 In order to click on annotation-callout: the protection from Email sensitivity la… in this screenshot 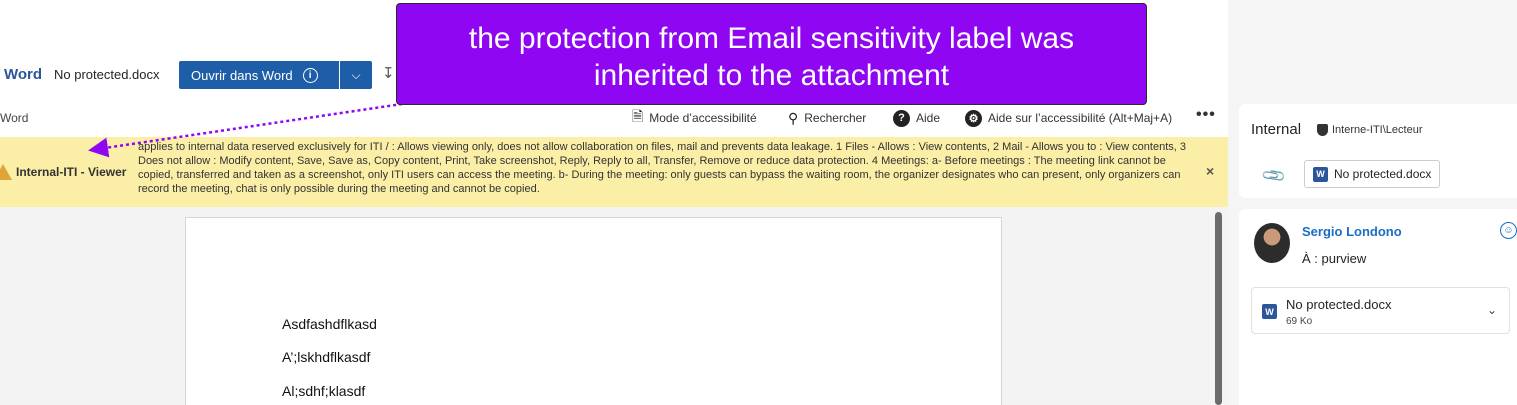, I will do `click(771, 54)`.